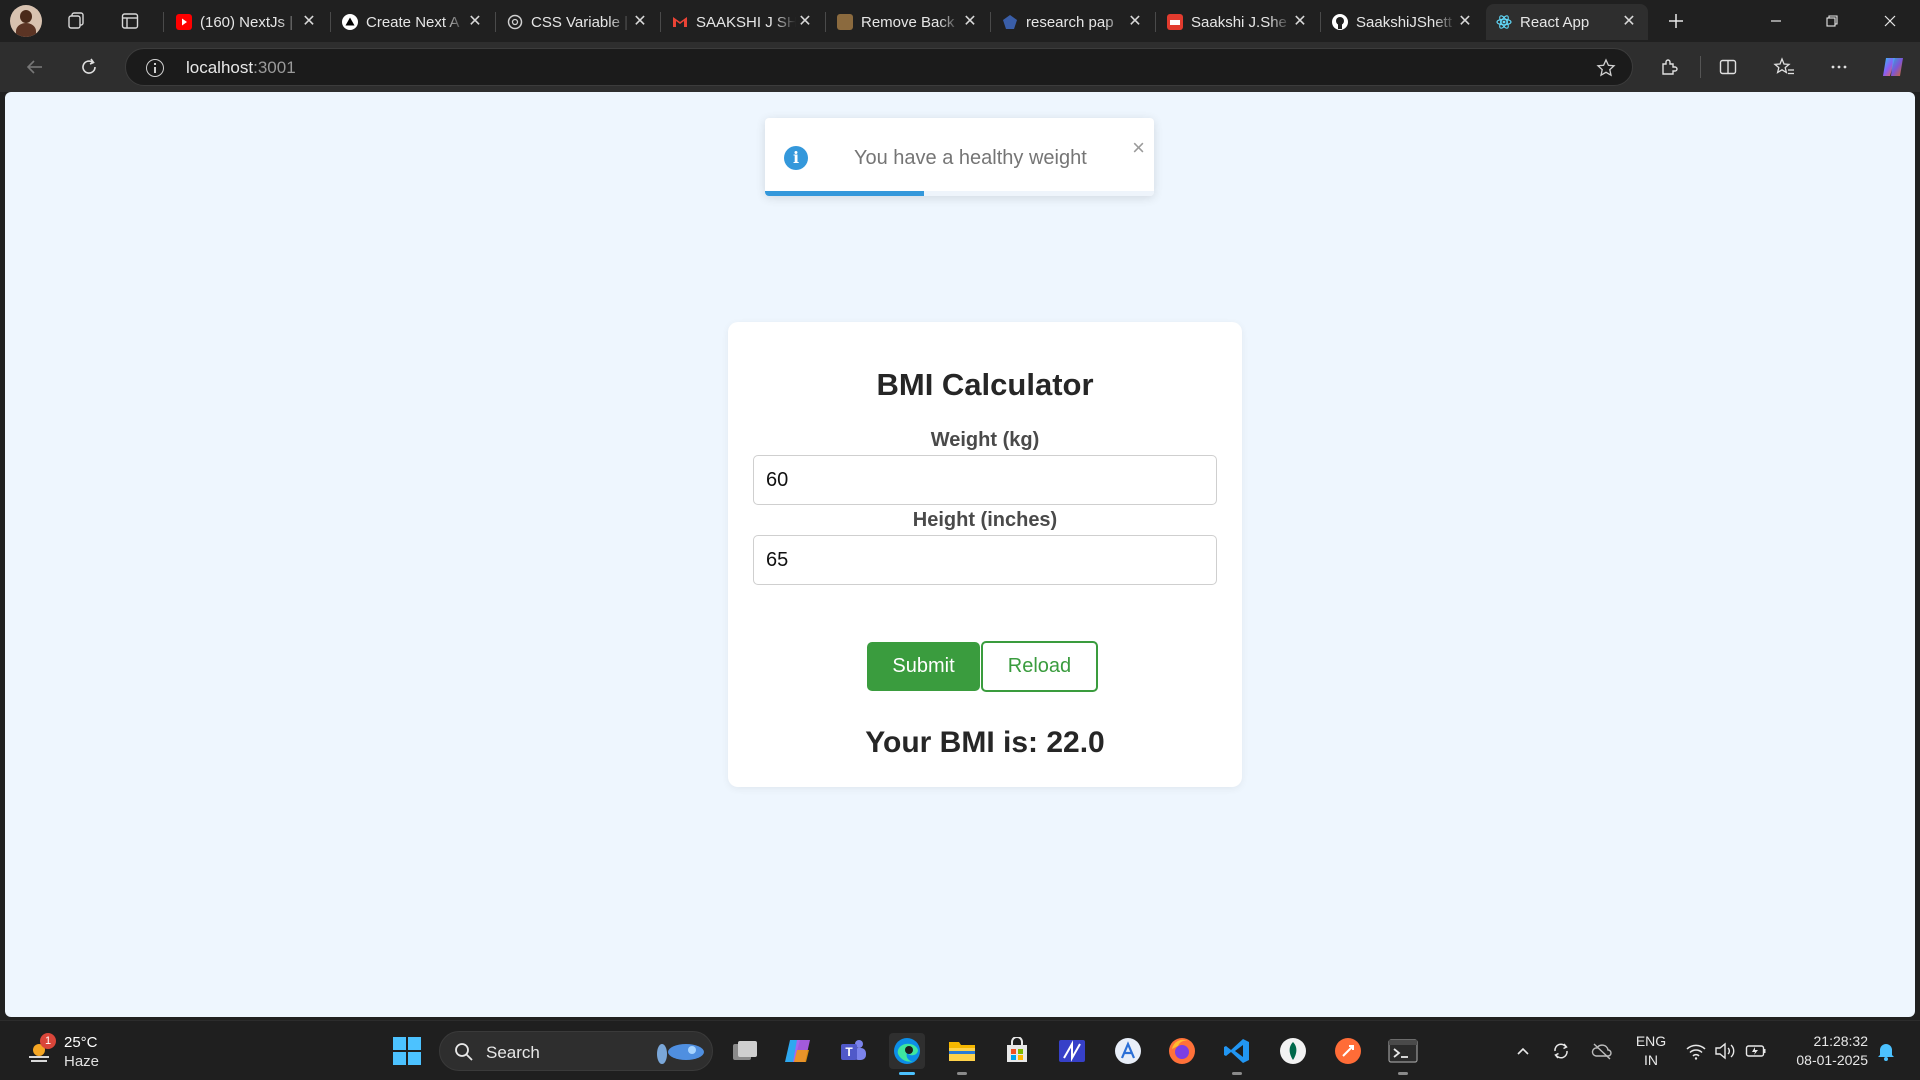 The image size is (1920, 1080). Describe the element at coordinates (35, 67) in the screenshot. I see `back-icon` at that location.